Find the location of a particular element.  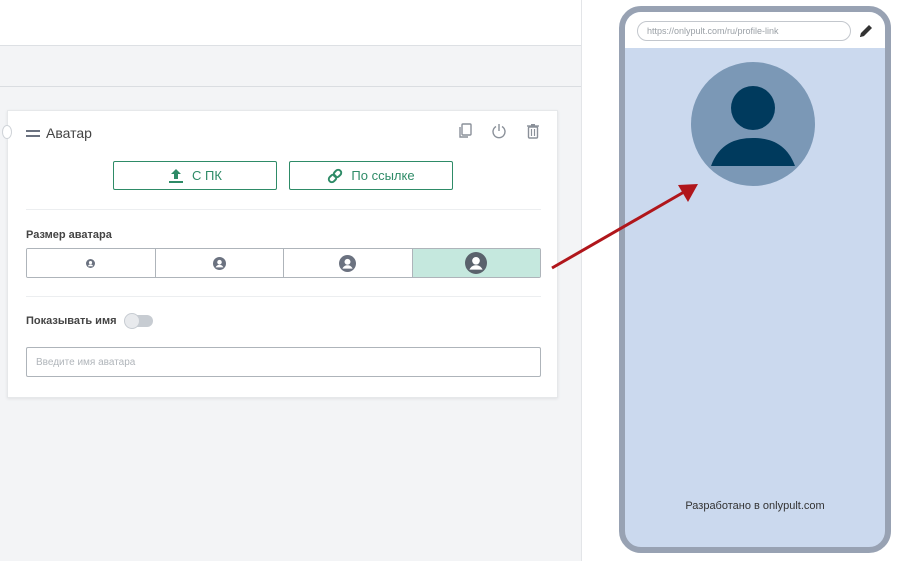

block-connector-handle is located at coordinates (7, 132).